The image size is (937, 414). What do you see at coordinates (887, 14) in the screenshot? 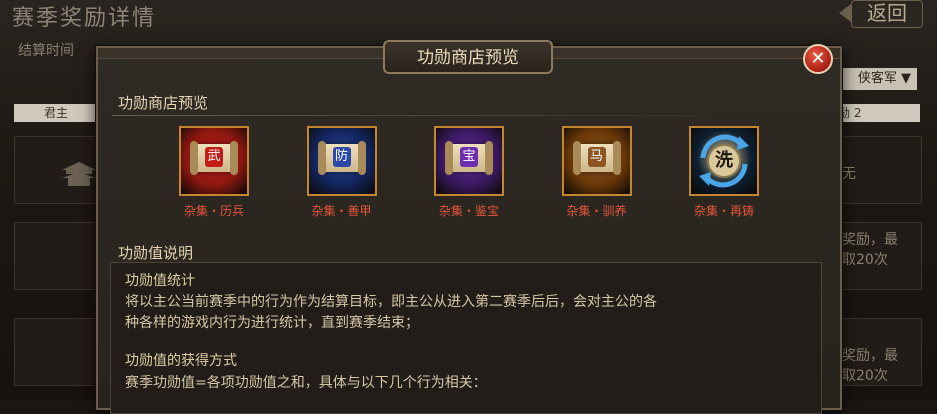
I see `back-button: 返回` at bounding box center [887, 14].